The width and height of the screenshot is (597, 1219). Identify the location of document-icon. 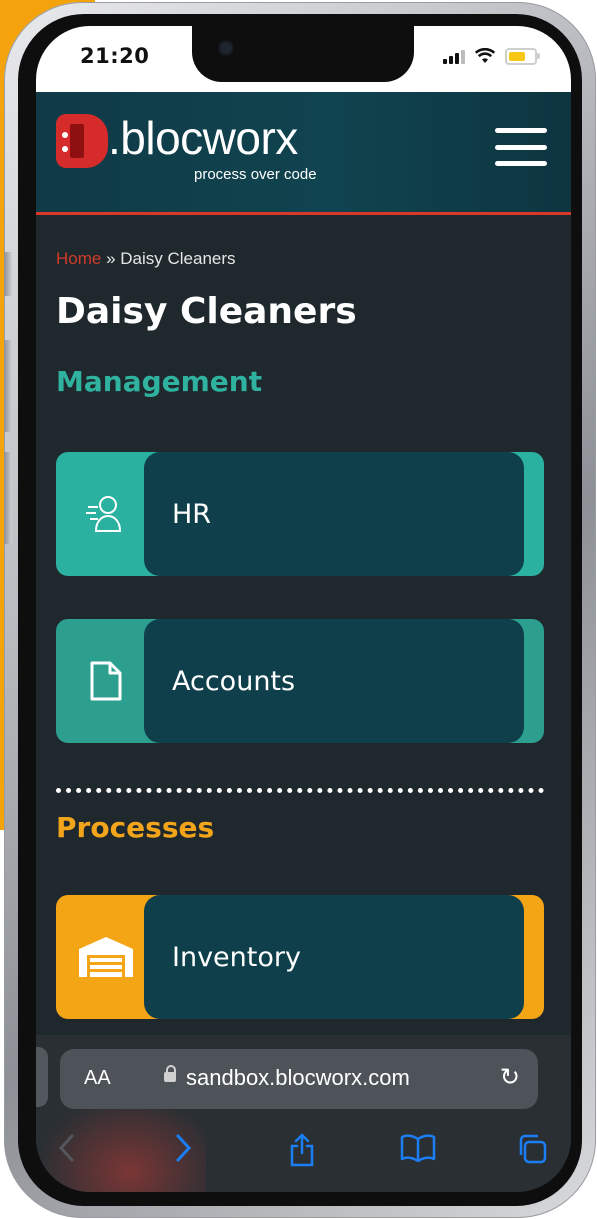
(106, 681).